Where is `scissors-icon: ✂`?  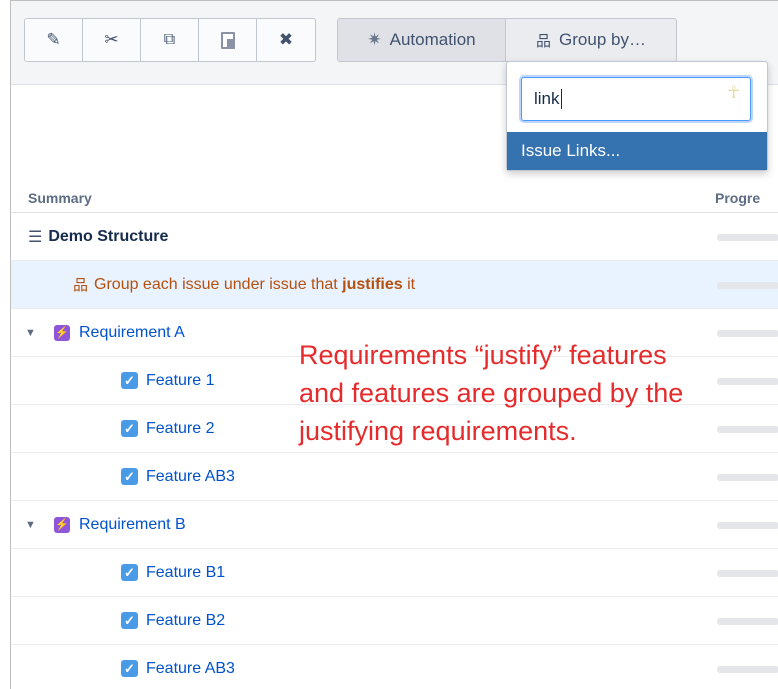 scissors-icon: ✂ is located at coordinates (111, 39).